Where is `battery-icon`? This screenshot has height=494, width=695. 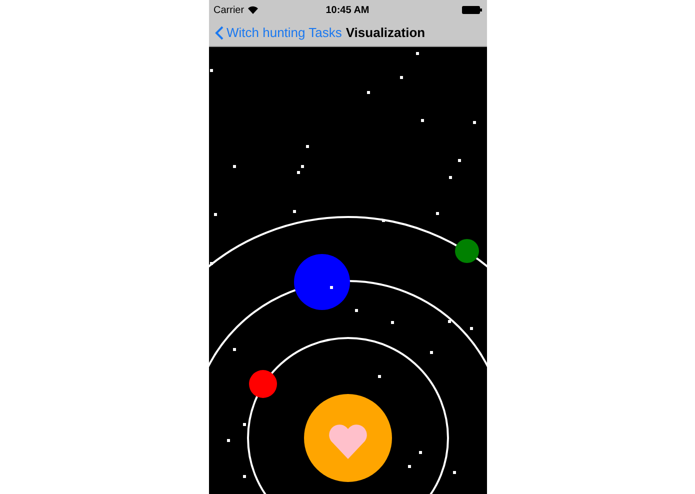
battery-icon is located at coordinates (472, 10).